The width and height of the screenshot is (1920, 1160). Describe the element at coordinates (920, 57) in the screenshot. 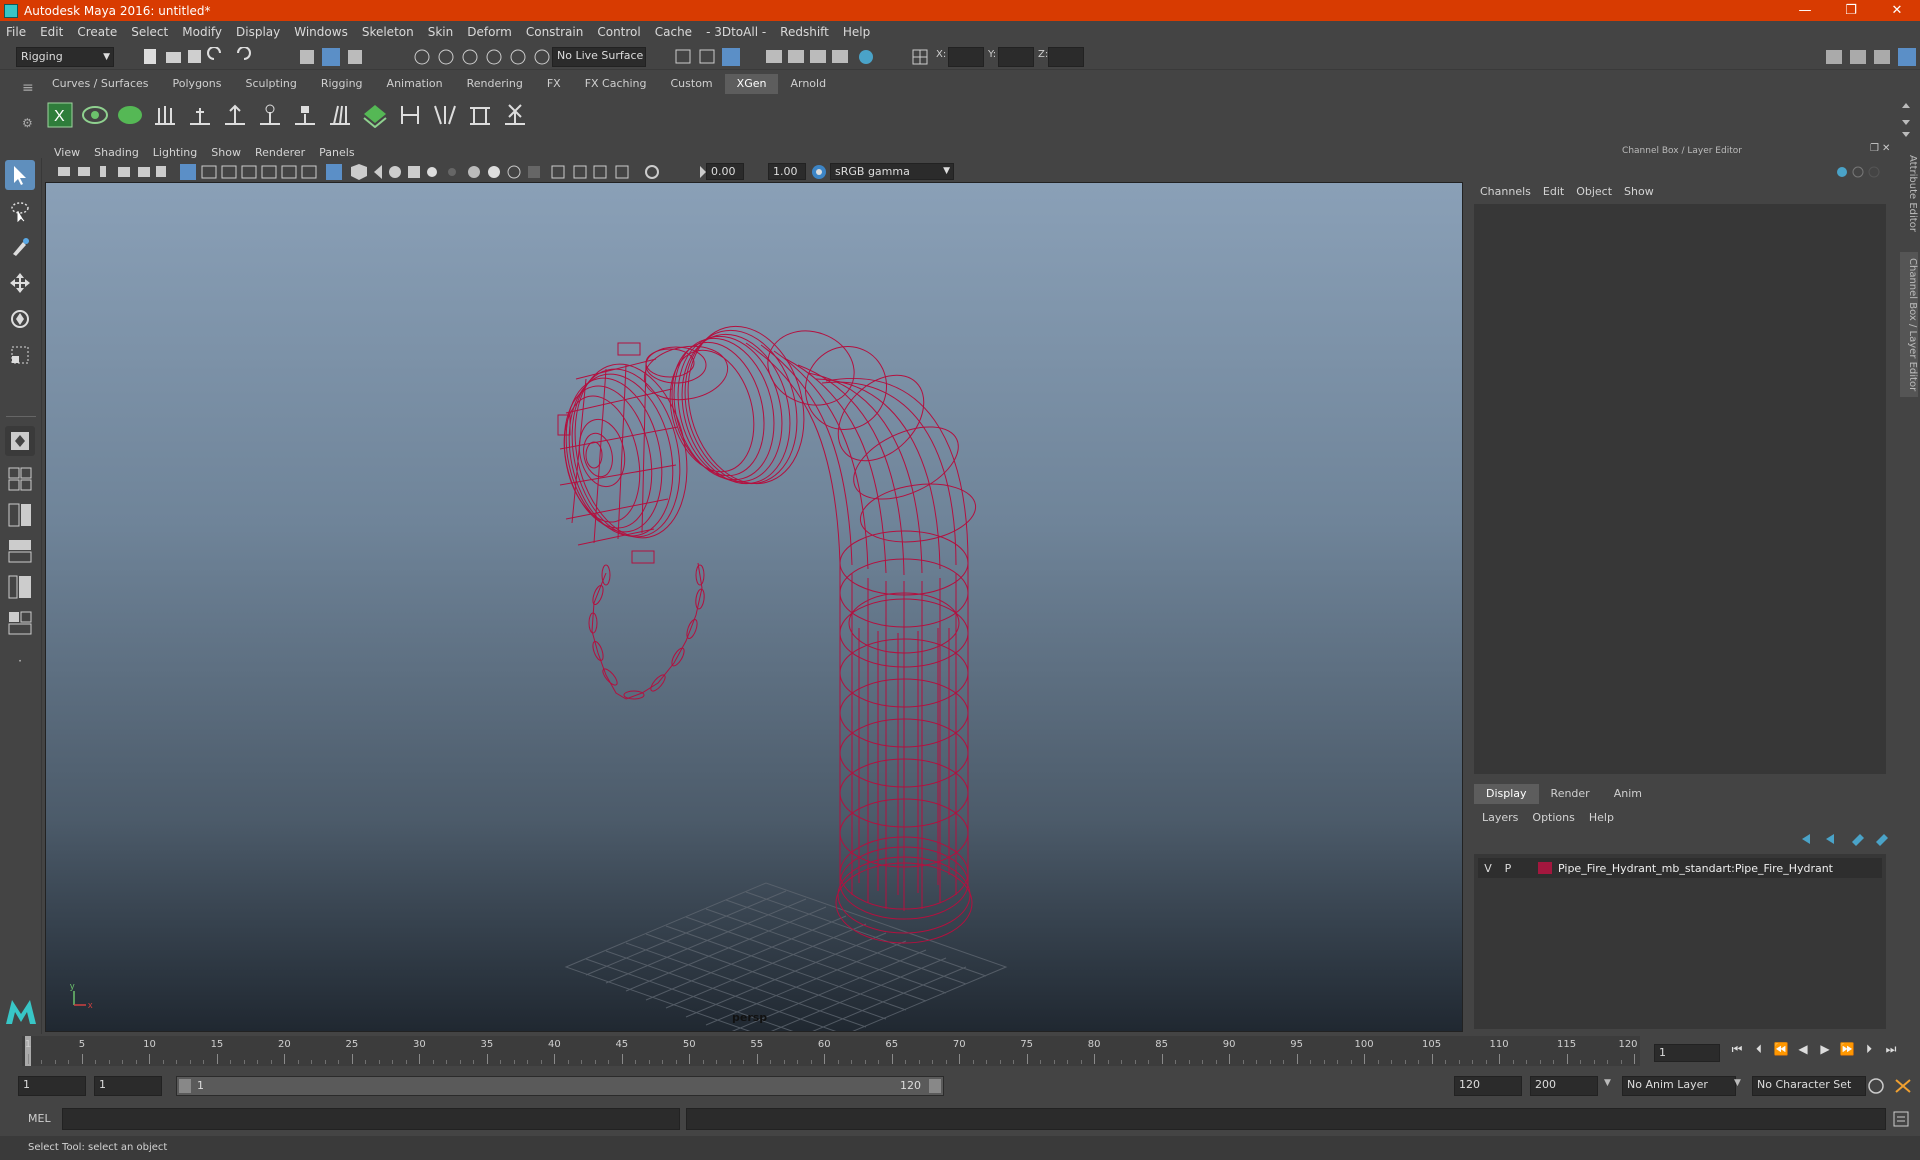

I see `transform-mode-icon` at that location.